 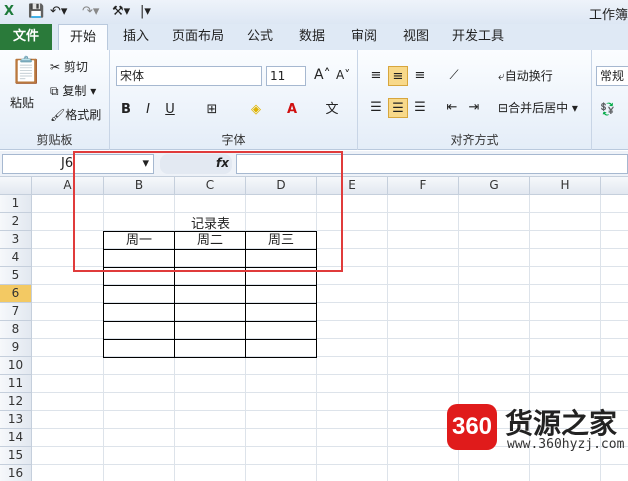 I want to click on number-format-combo: 常规, so click(x=612, y=76).